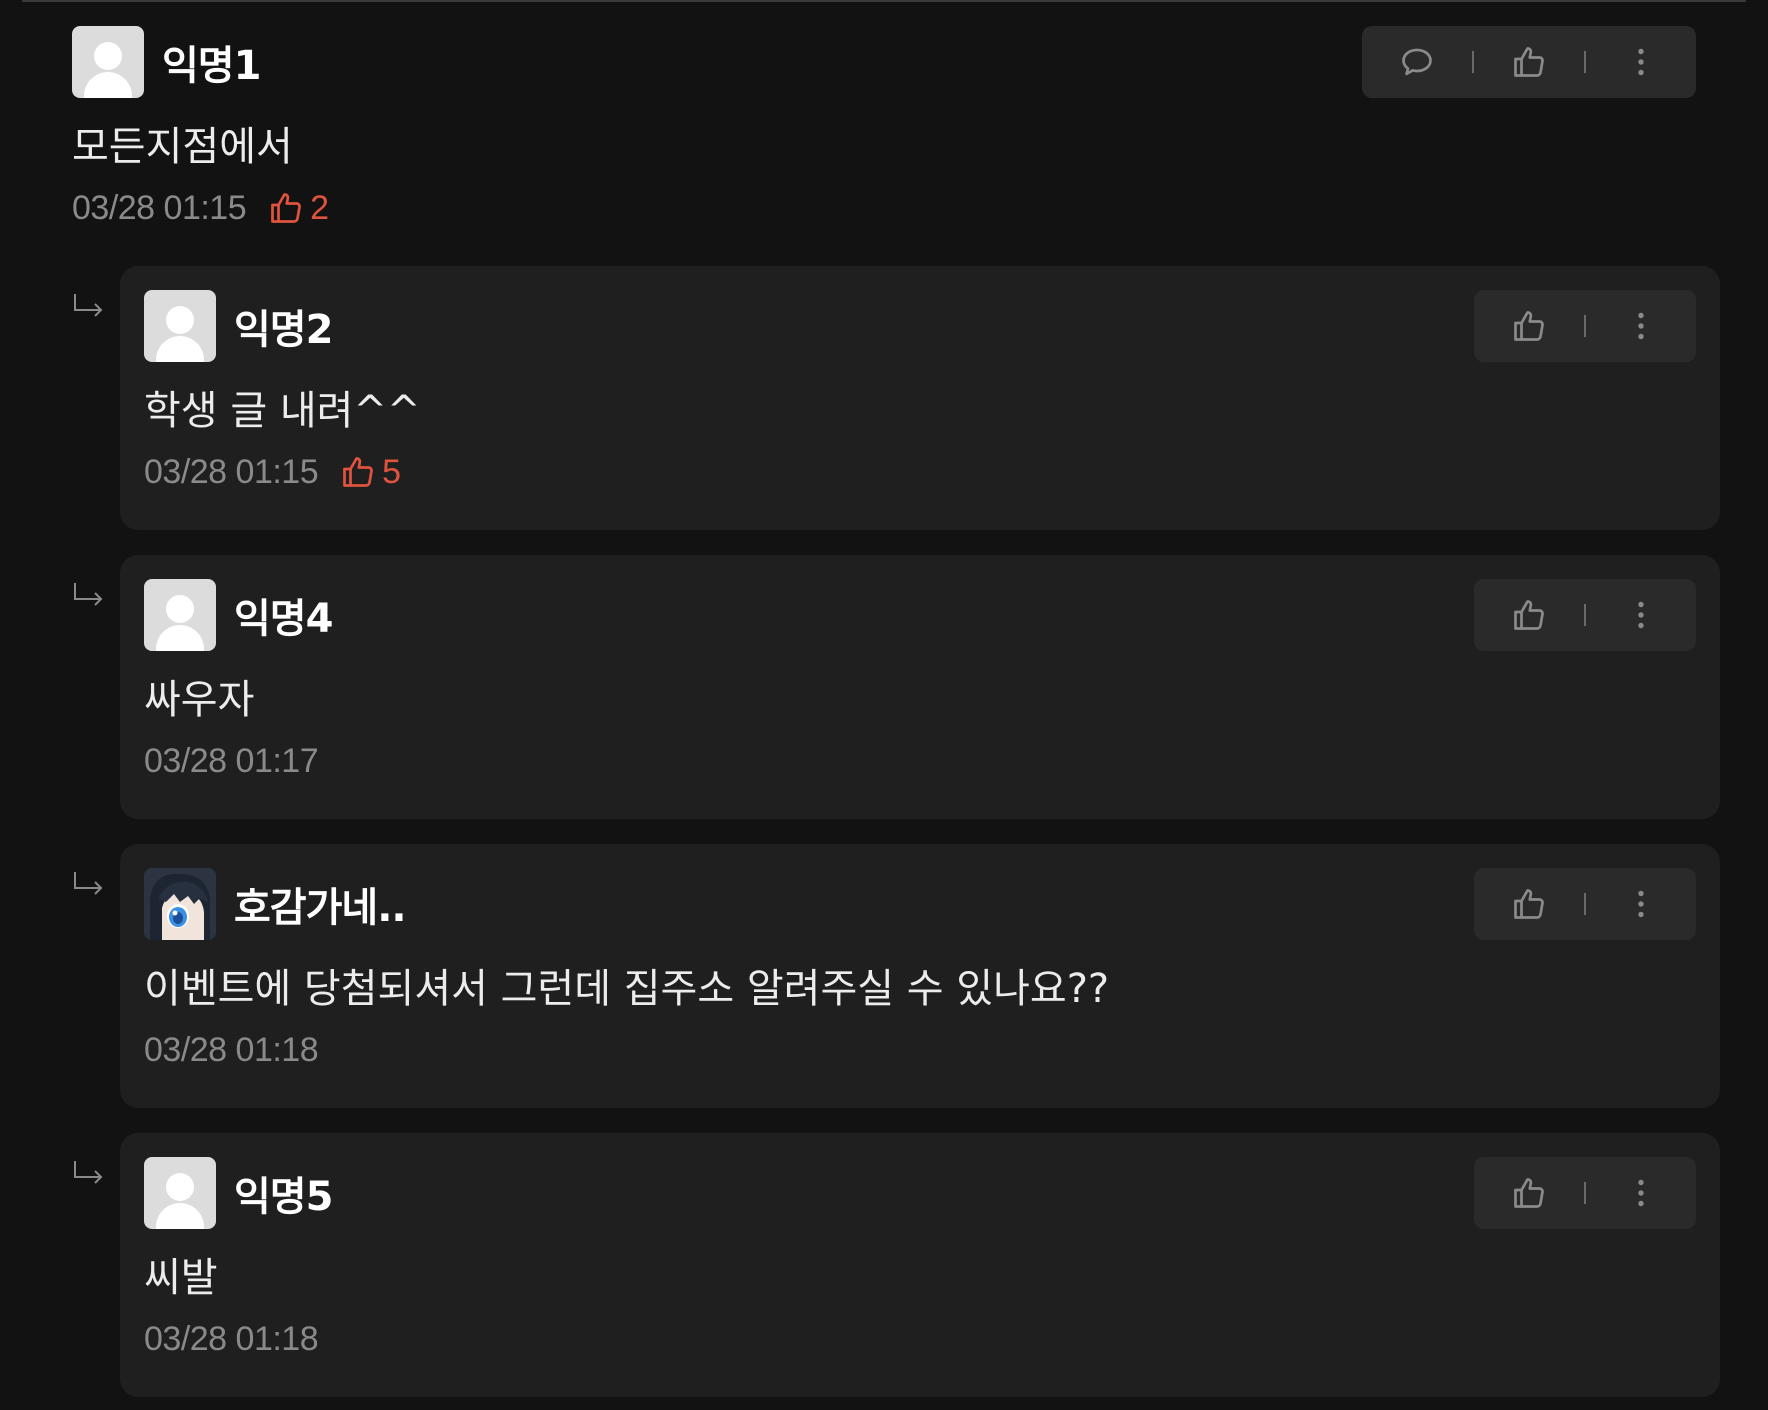  I want to click on comment-text: 학생 글 내려^^, so click(282, 411).